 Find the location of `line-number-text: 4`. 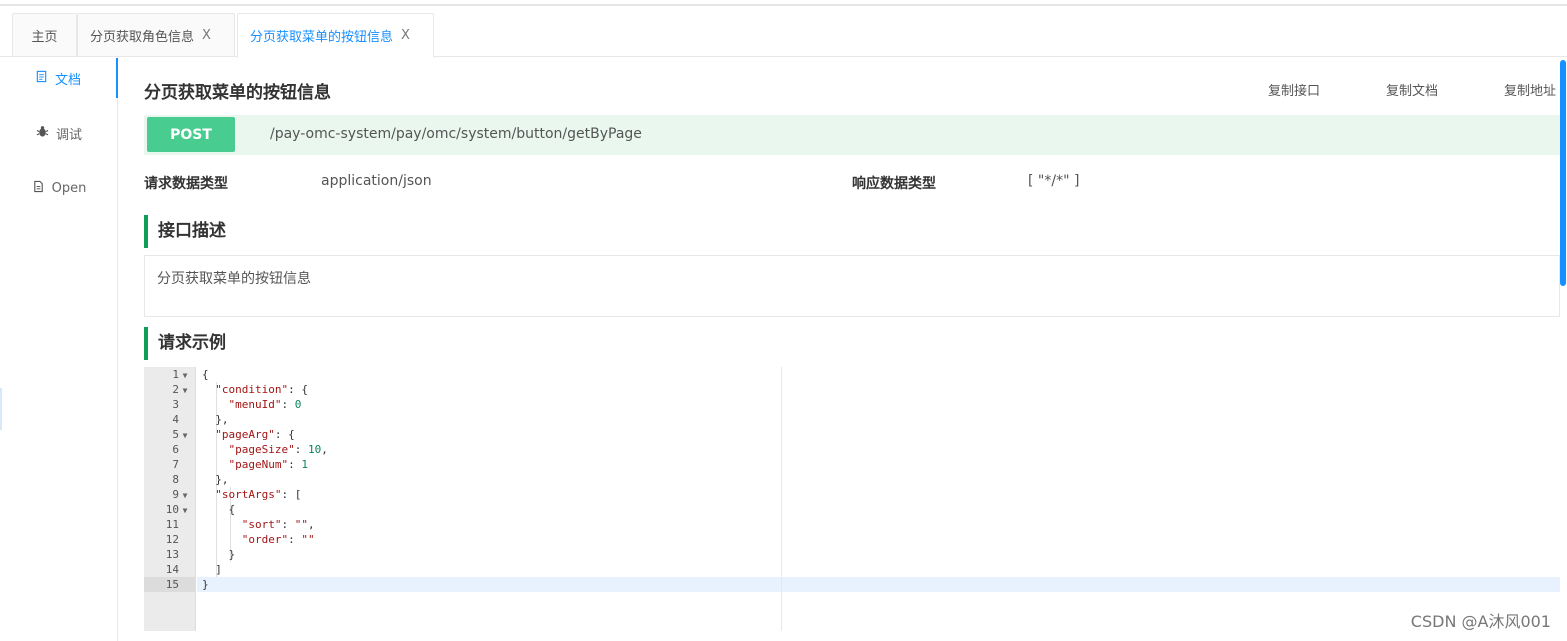

line-number-text: 4 is located at coordinates (175, 419).